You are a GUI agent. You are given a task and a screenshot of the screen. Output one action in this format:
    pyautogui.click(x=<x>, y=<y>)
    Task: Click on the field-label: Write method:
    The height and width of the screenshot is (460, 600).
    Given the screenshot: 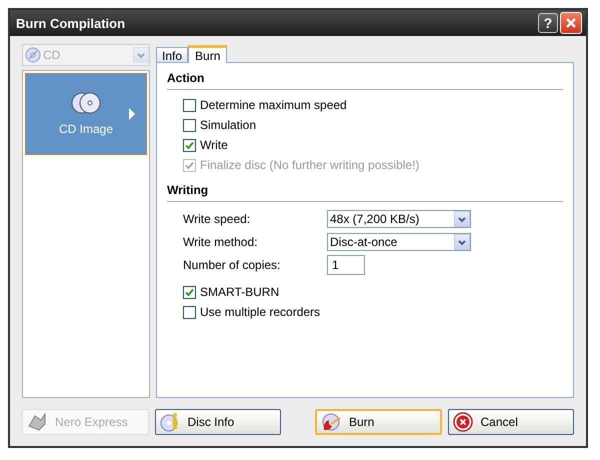 What is the action you would take?
    pyautogui.click(x=220, y=241)
    